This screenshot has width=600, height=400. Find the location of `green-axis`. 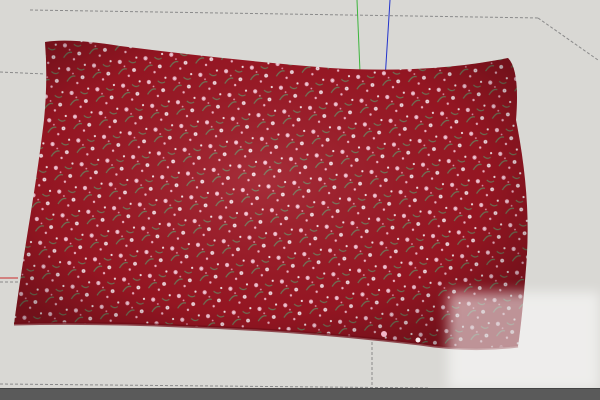

green-axis is located at coordinates (358, 36).